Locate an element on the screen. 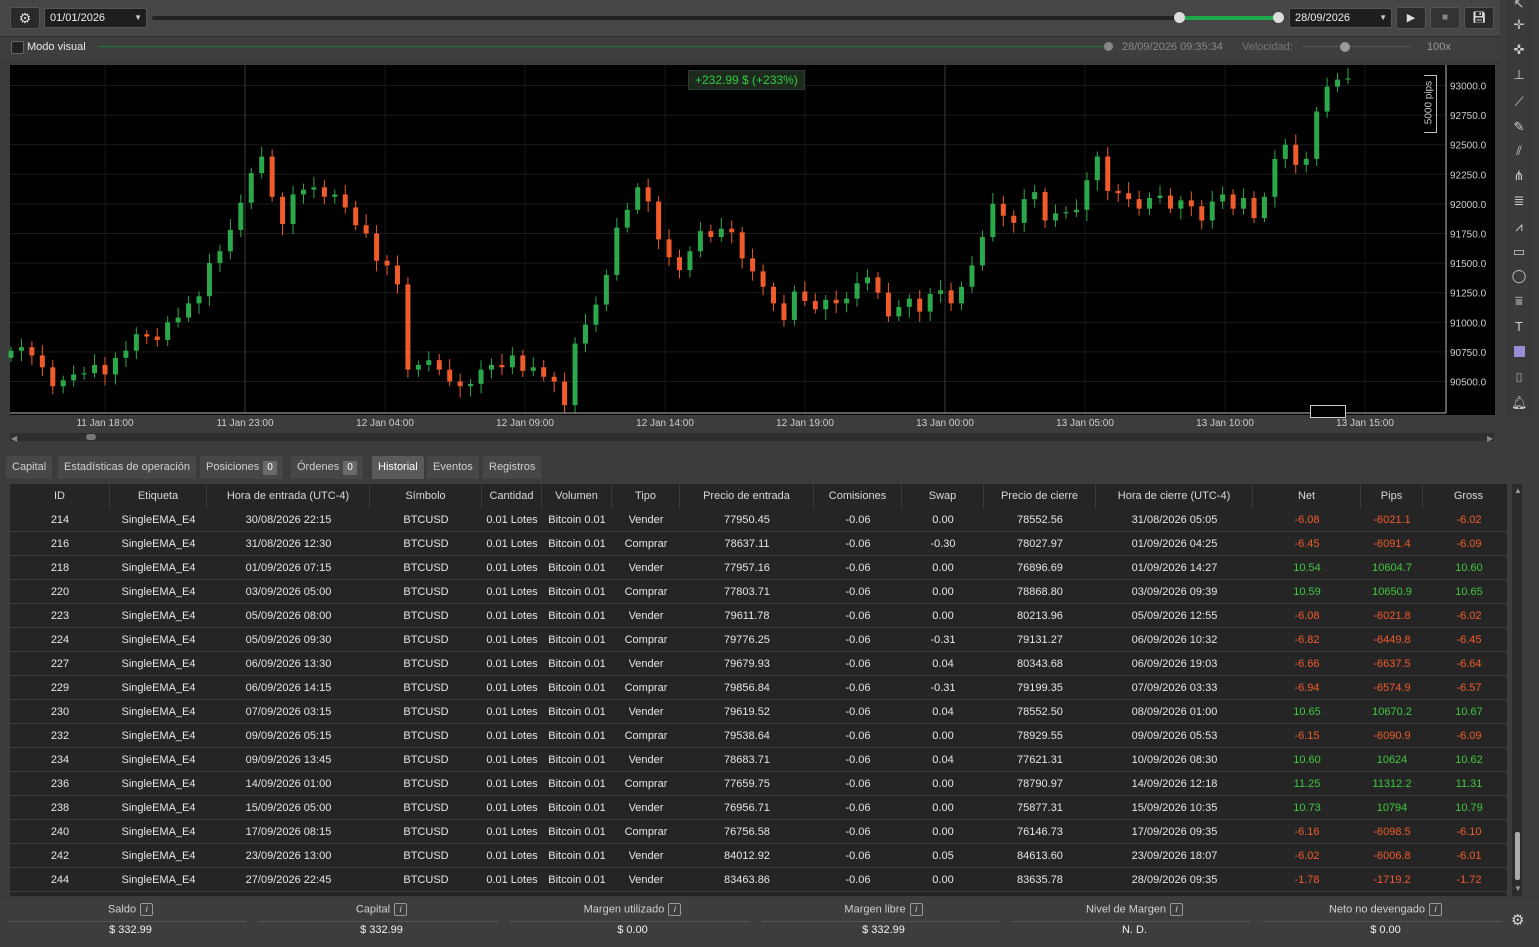  column-header: Tipo is located at coordinates (646, 496).